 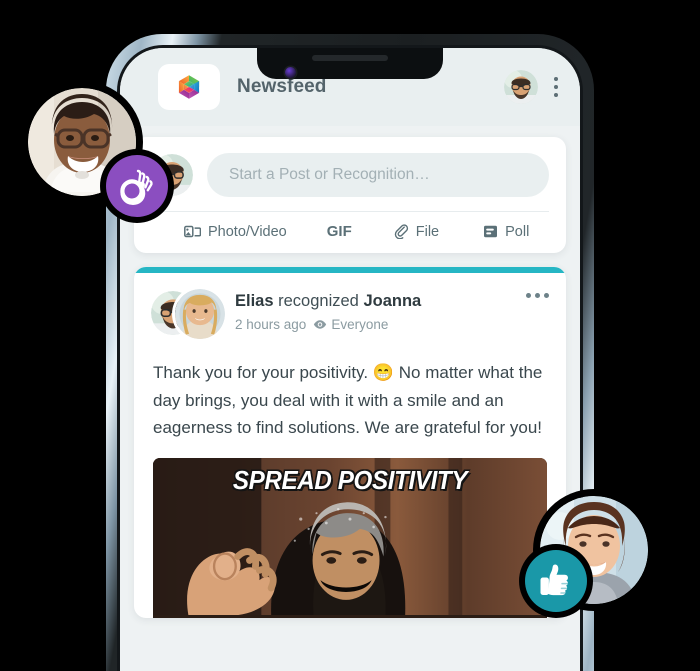 What do you see at coordinates (392, 301) in the screenshot?
I see `post-recipient-name: Joanna` at bounding box center [392, 301].